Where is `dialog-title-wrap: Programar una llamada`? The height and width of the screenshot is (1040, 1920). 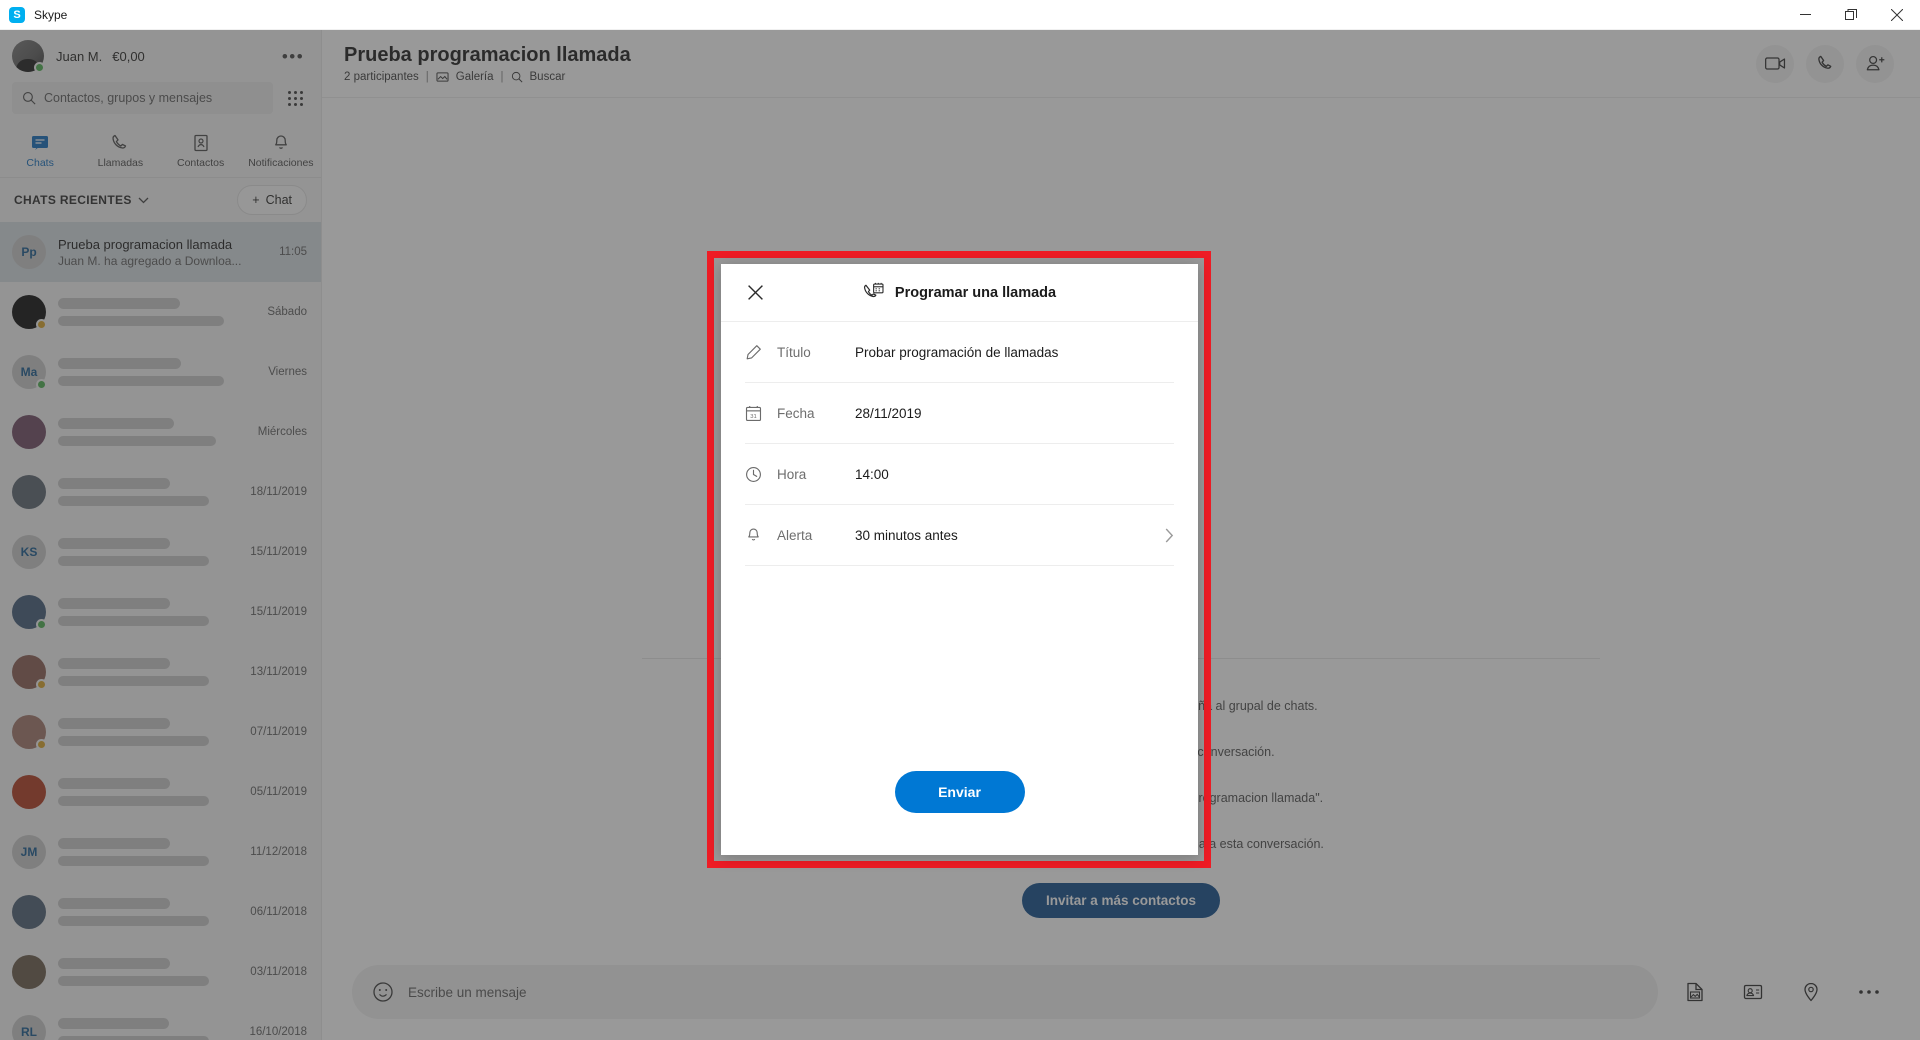
dialog-title-wrap: Programar una llamada is located at coordinates (959, 293).